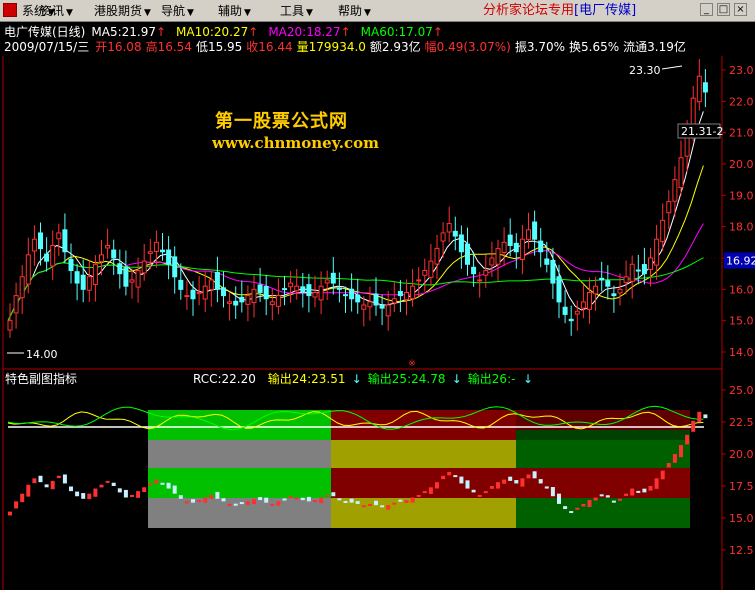 The width and height of the screenshot is (755, 590). I want to click on down-arrow-icon: ↓, so click(457, 379).